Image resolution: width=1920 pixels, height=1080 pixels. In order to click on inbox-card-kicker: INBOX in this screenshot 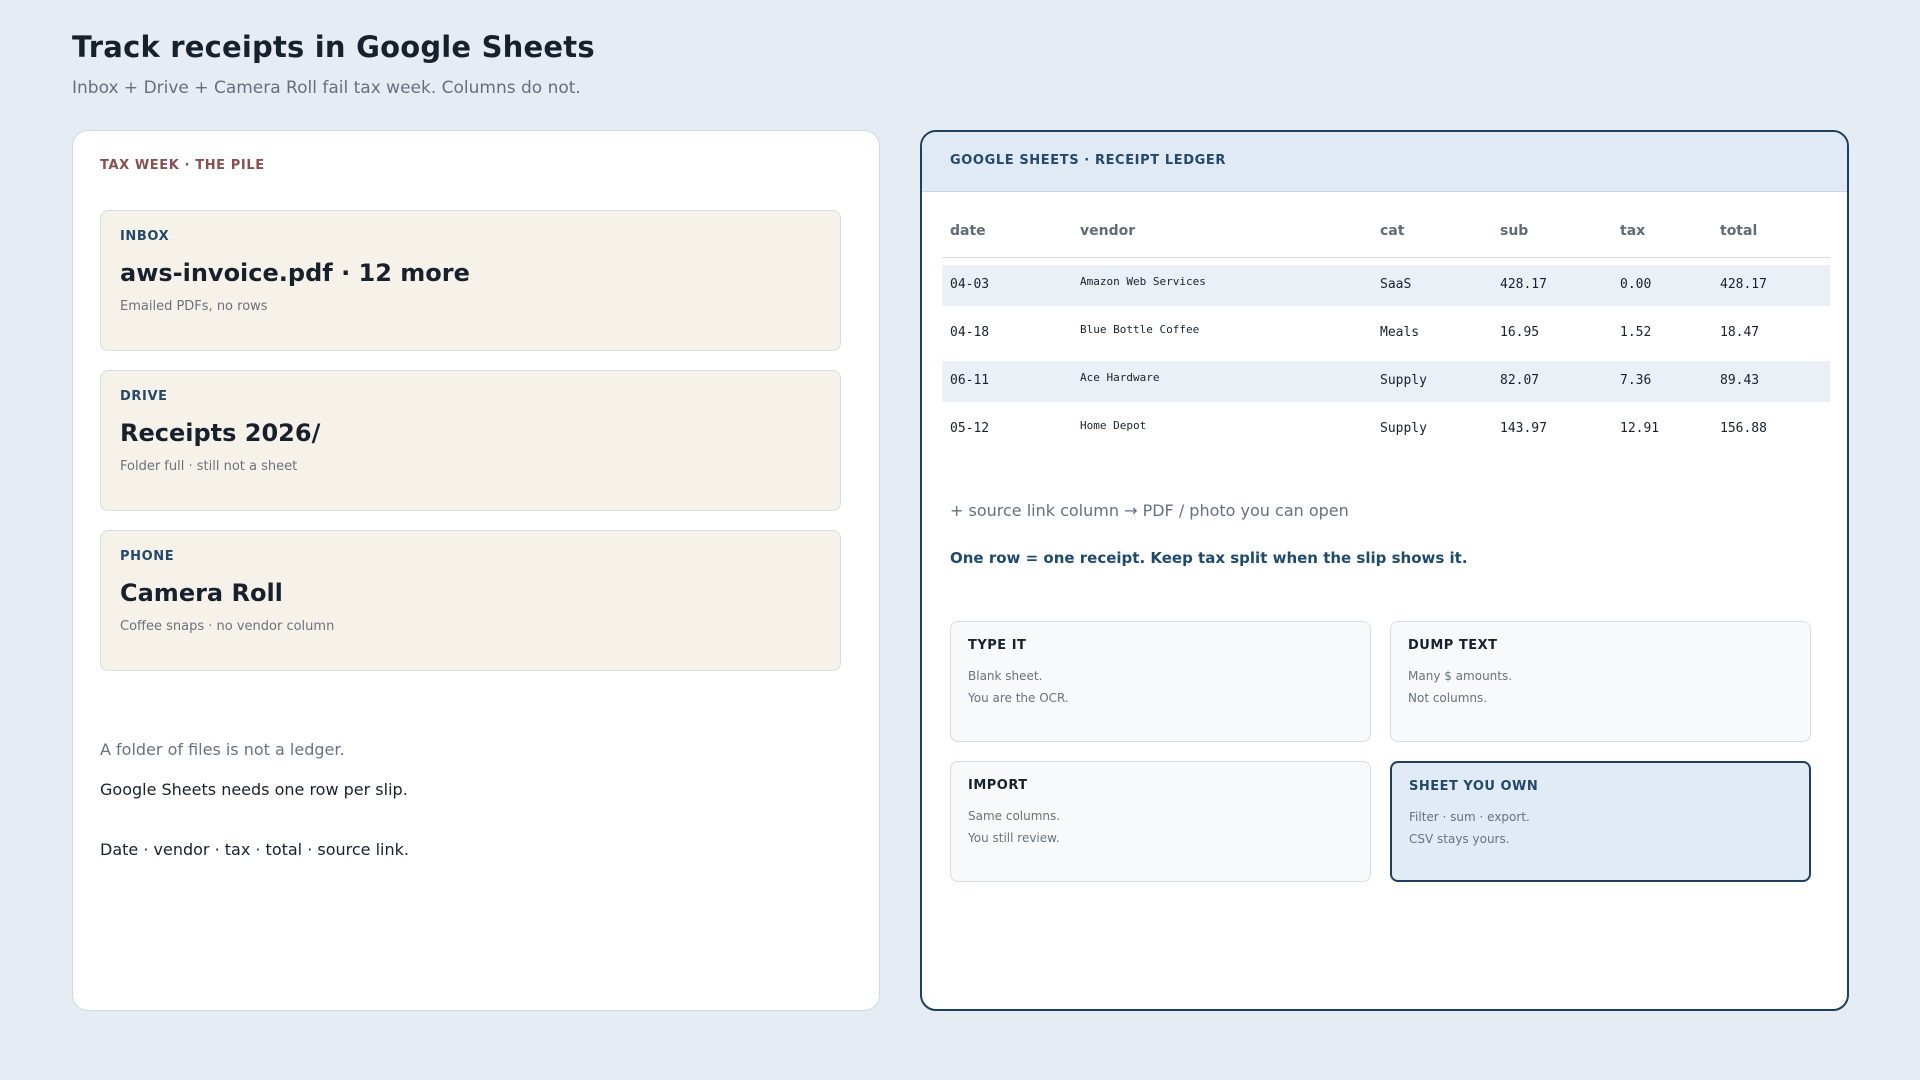, I will do `click(145, 236)`.